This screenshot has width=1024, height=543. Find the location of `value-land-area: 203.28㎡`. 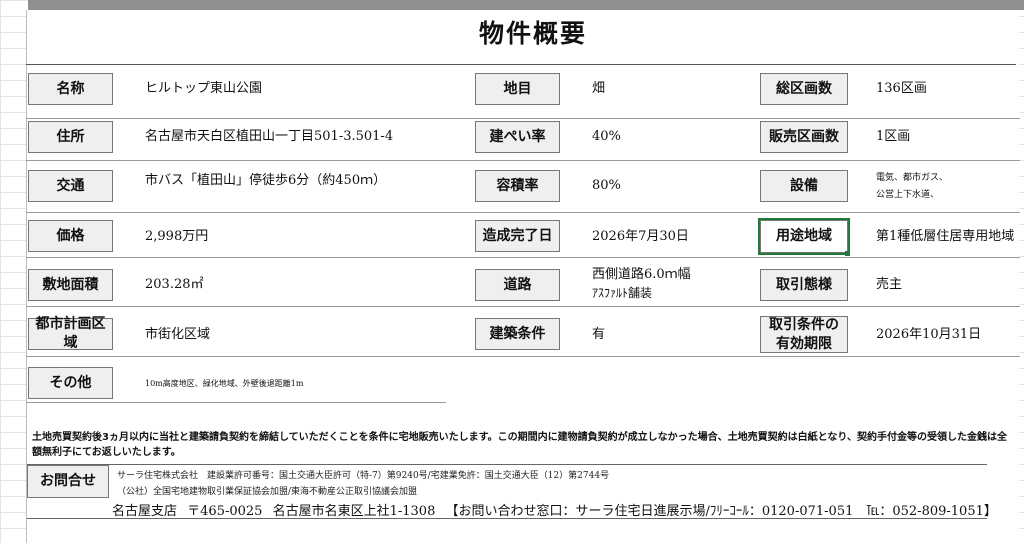

value-land-area: 203.28㎡ is located at coordinates (174, 285).